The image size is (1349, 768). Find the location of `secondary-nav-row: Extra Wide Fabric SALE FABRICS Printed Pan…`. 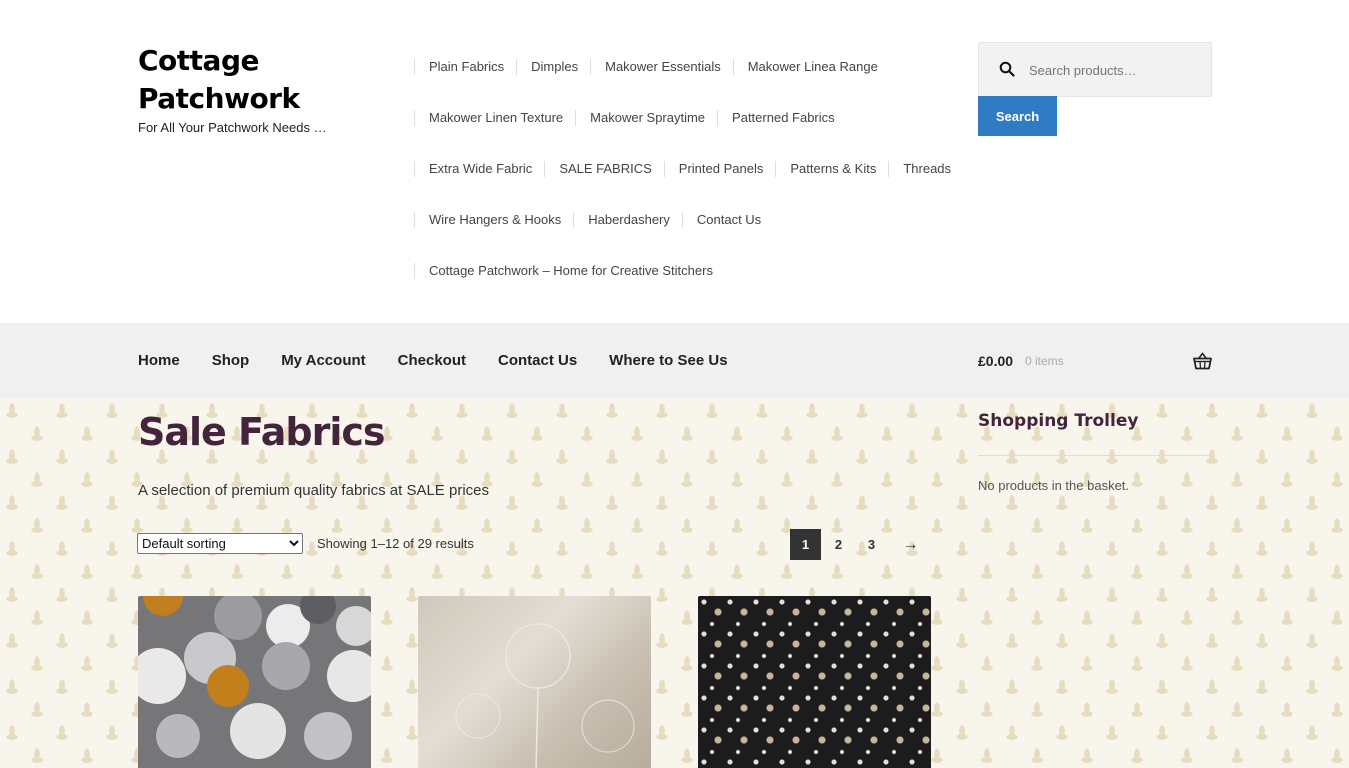

secondary-nav-row: Extra Wide Fabric SALE FABRICS Printed Pan… is located at coordinates (688, 169).